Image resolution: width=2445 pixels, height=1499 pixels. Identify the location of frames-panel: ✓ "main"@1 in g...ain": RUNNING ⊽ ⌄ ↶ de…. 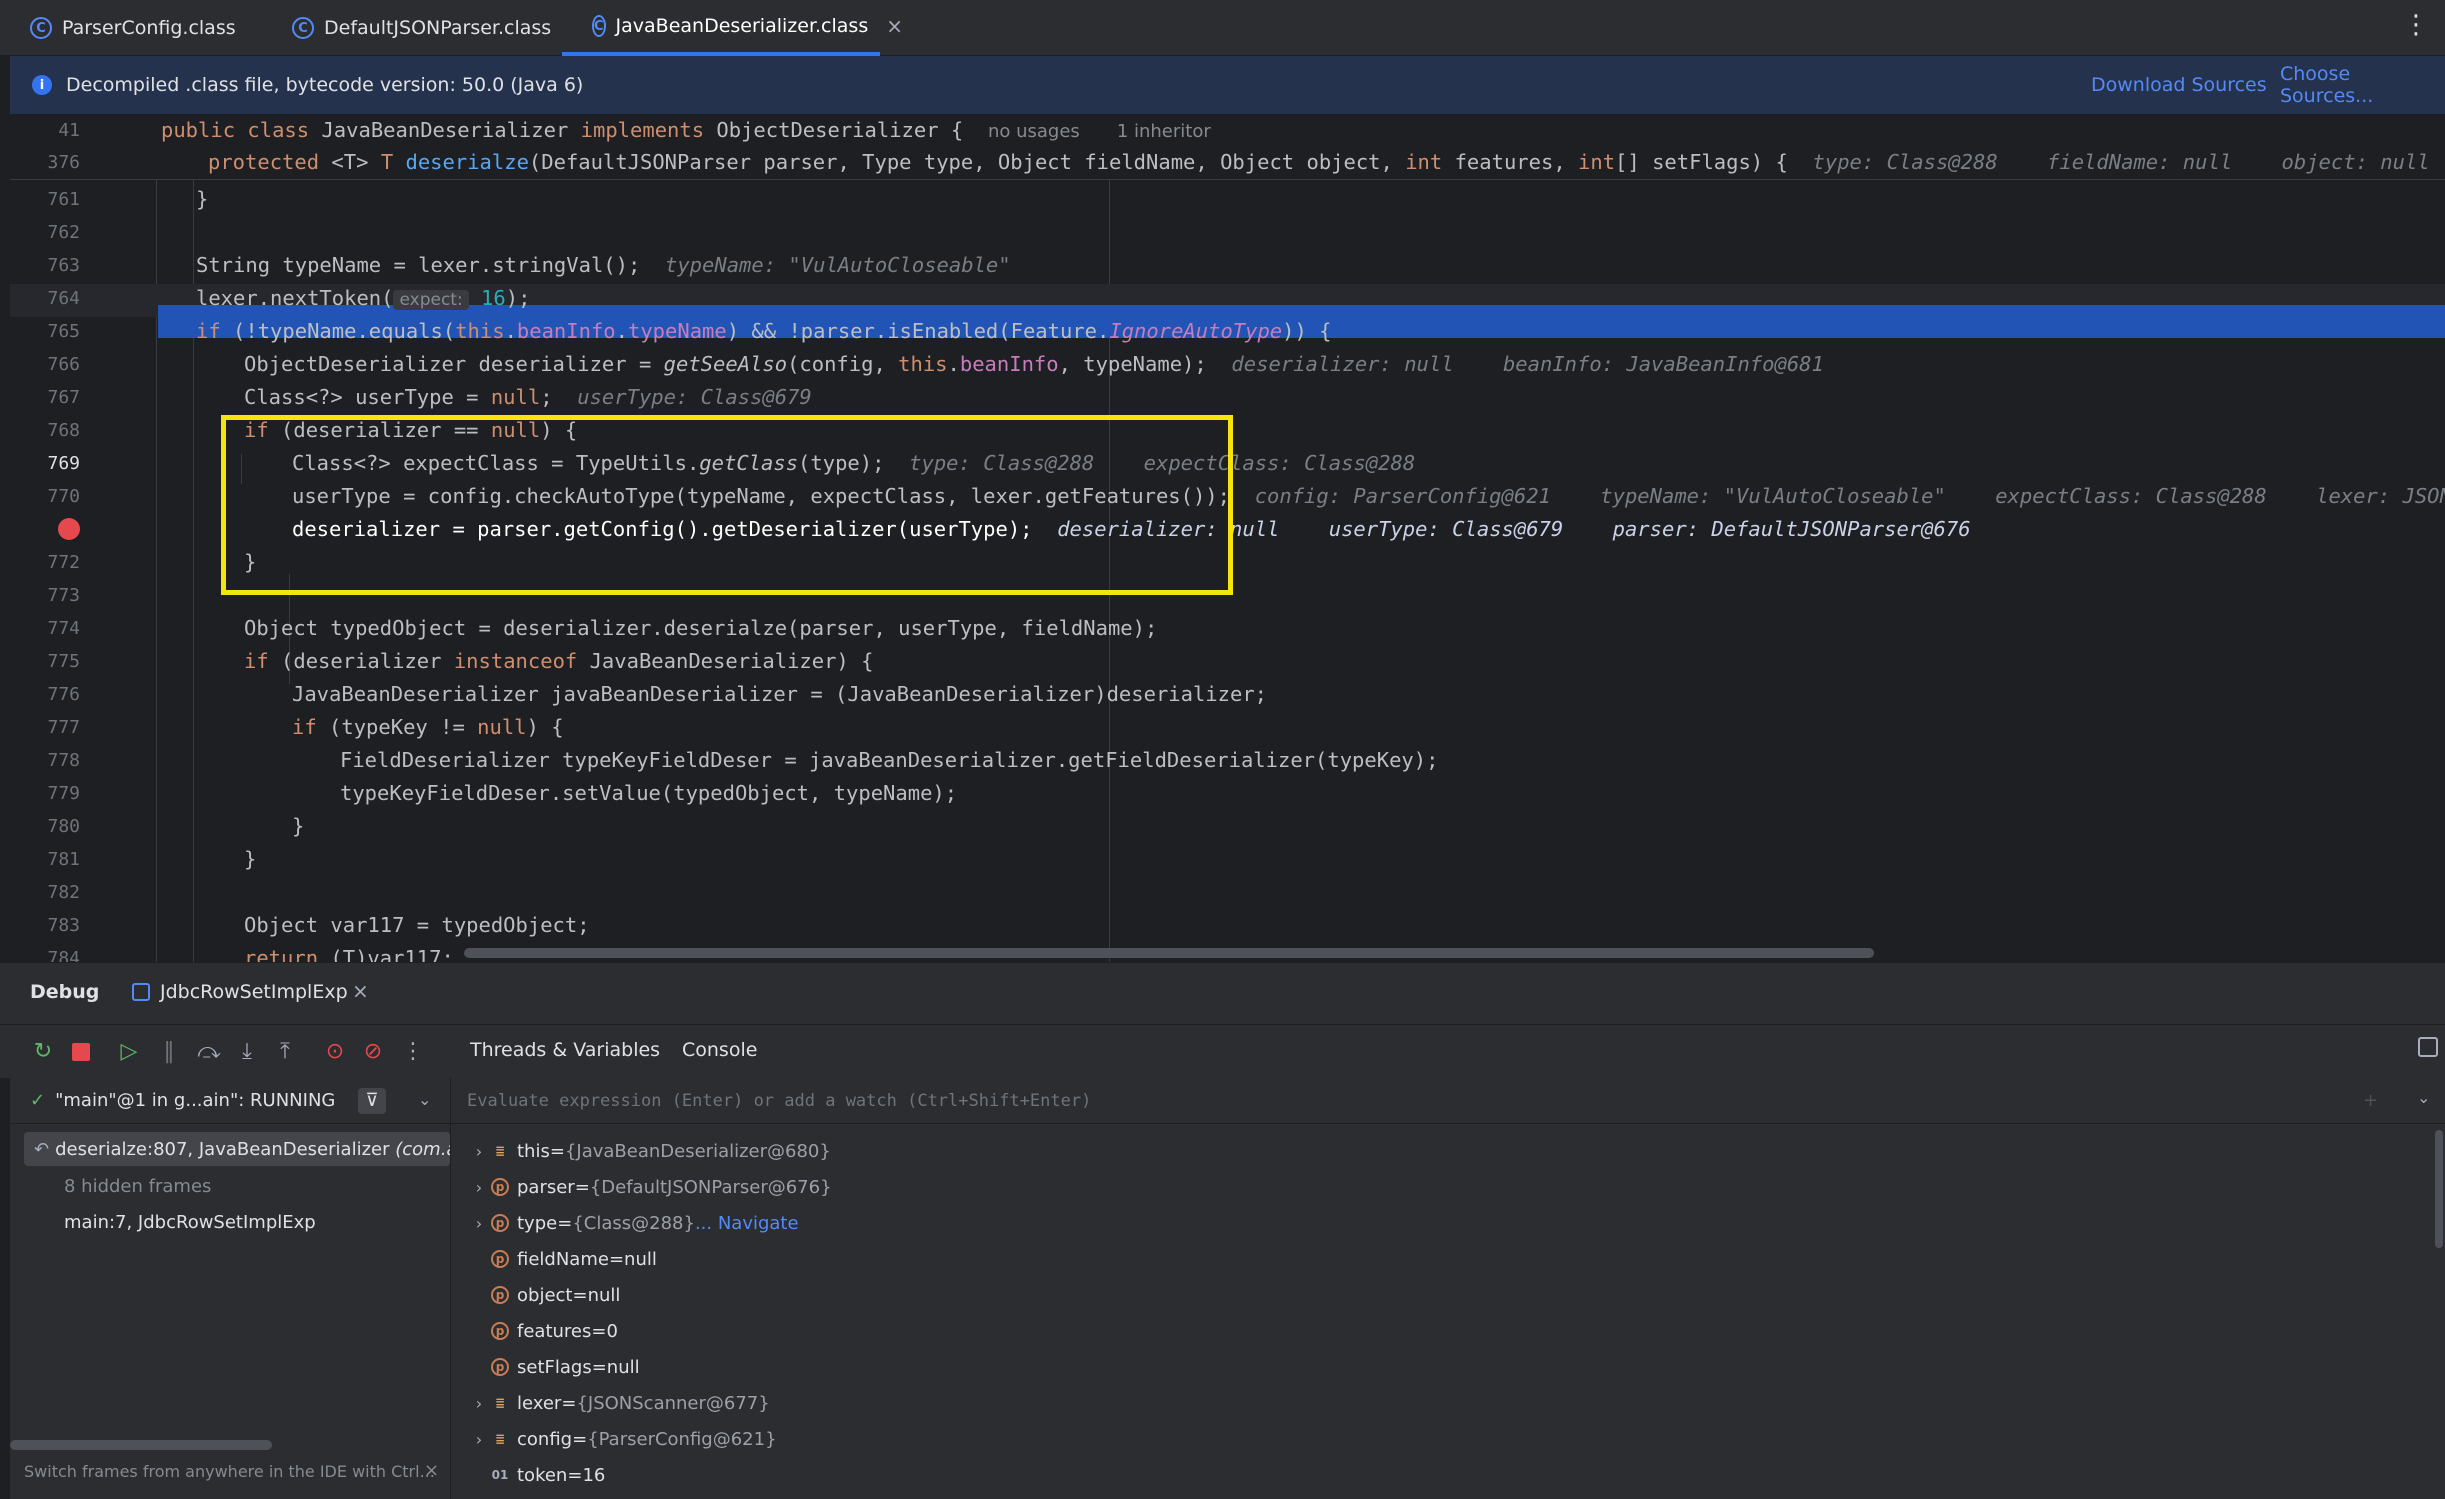
(230, 1288).